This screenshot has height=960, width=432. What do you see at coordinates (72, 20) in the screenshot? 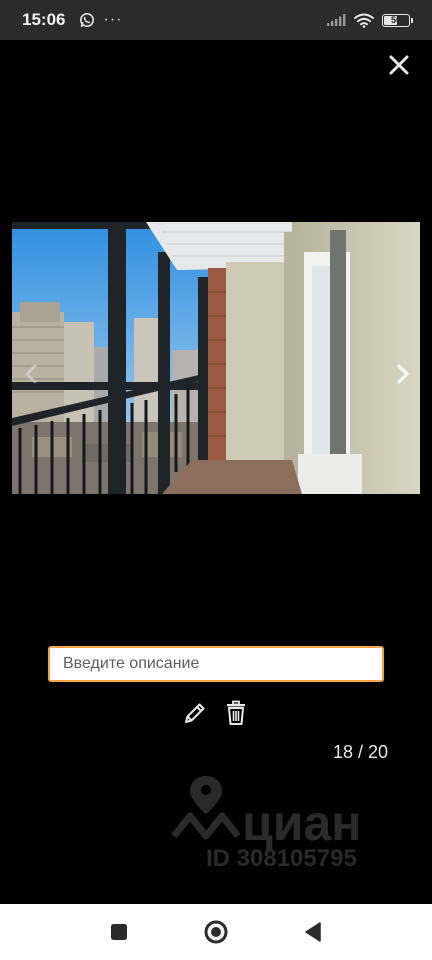
I see `status-left: 15:06 ···` at bounding box center [72, 20].